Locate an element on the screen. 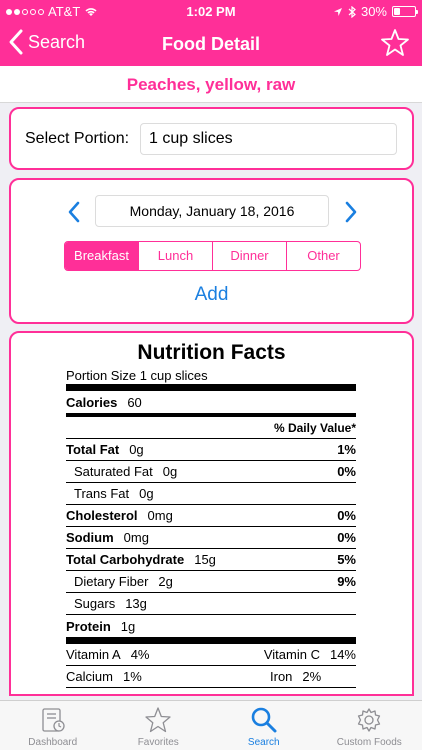 The height and width of the screenshot is (750, 422). vitamin-value: 14% is located at coordinates (342, 654).